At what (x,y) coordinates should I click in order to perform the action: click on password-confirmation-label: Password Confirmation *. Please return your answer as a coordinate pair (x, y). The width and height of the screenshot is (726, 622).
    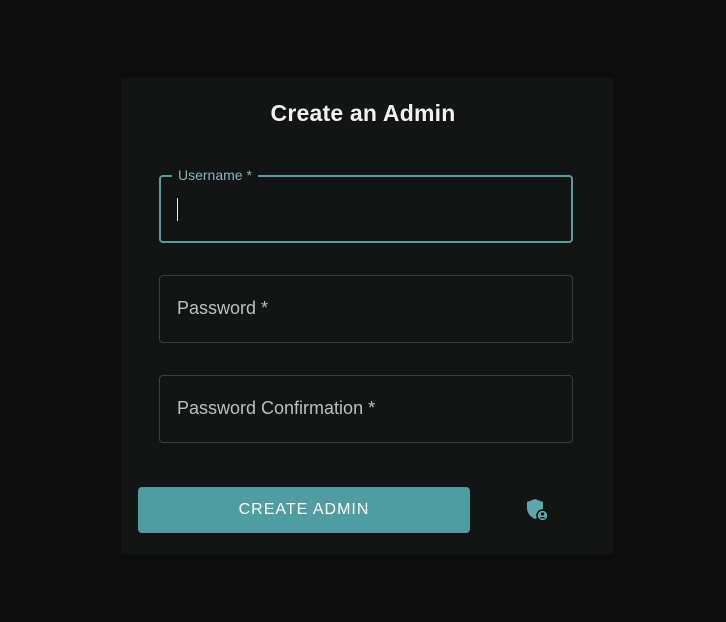
    Looking at the image, I should click on (276, 408).